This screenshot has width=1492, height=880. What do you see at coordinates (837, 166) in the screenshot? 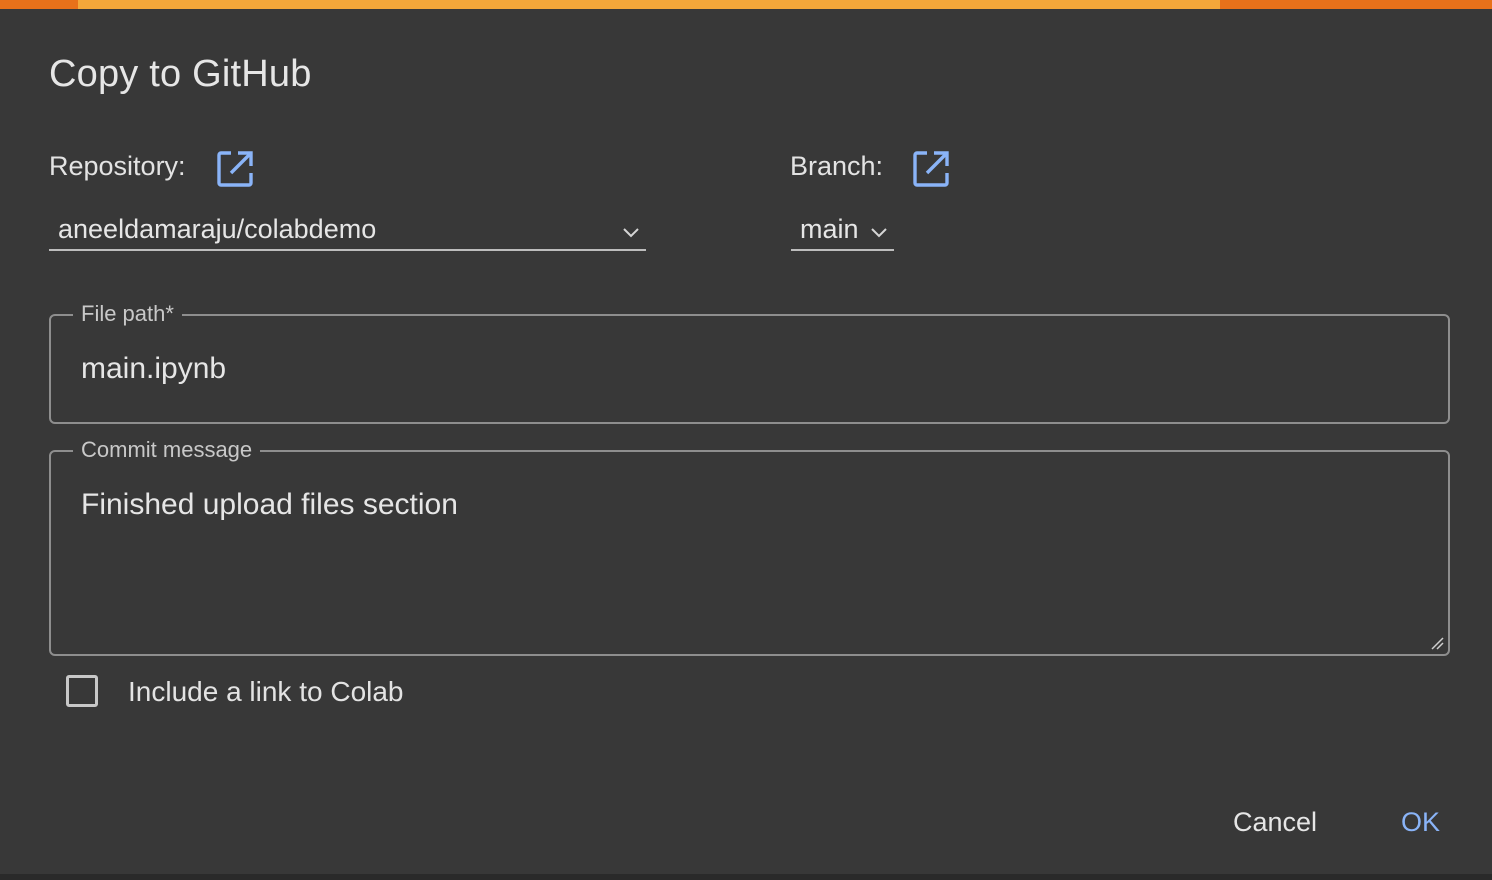
I see `branch-label: Branch:` at bounding box center [837, 166].